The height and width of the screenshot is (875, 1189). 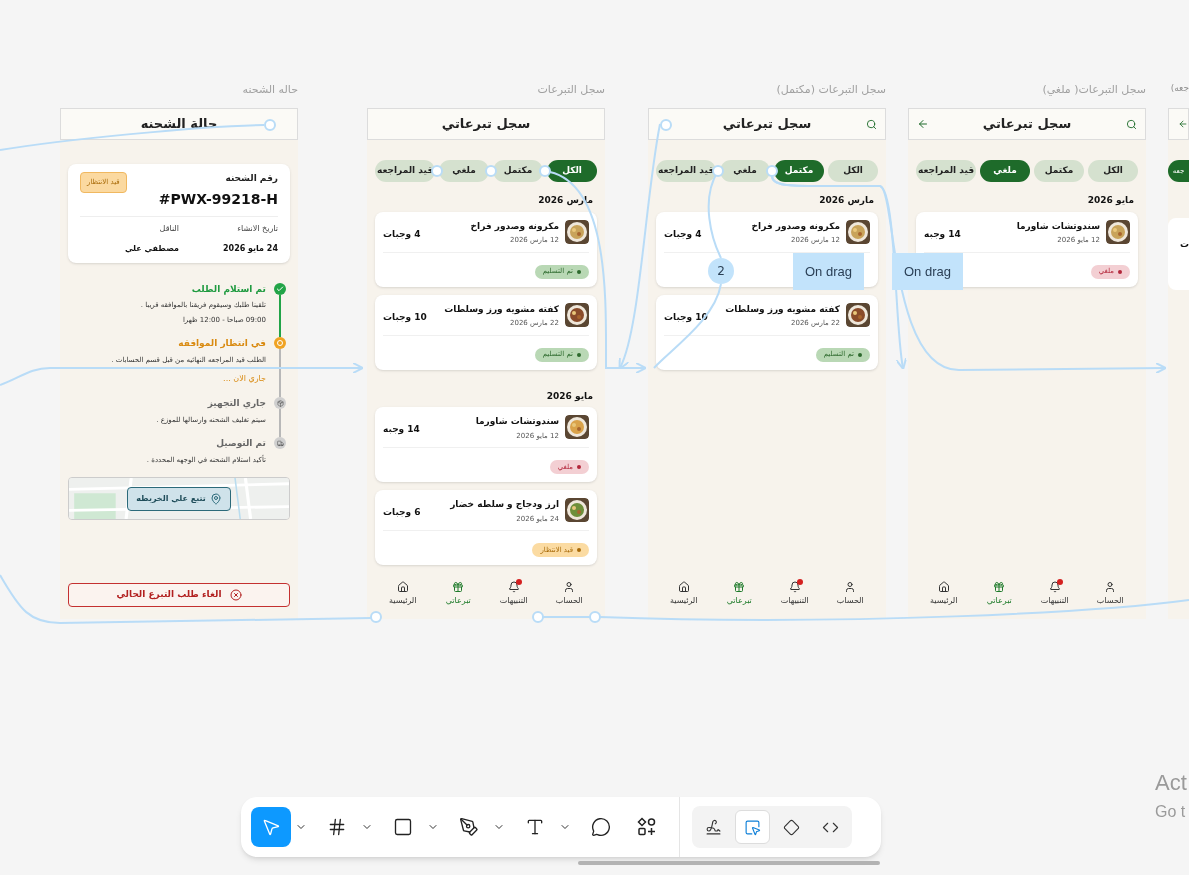 What do you see at coordinates (168, 228) in the screenshot?
I see `field-label: الناقل` at bounding box center [168, 228].